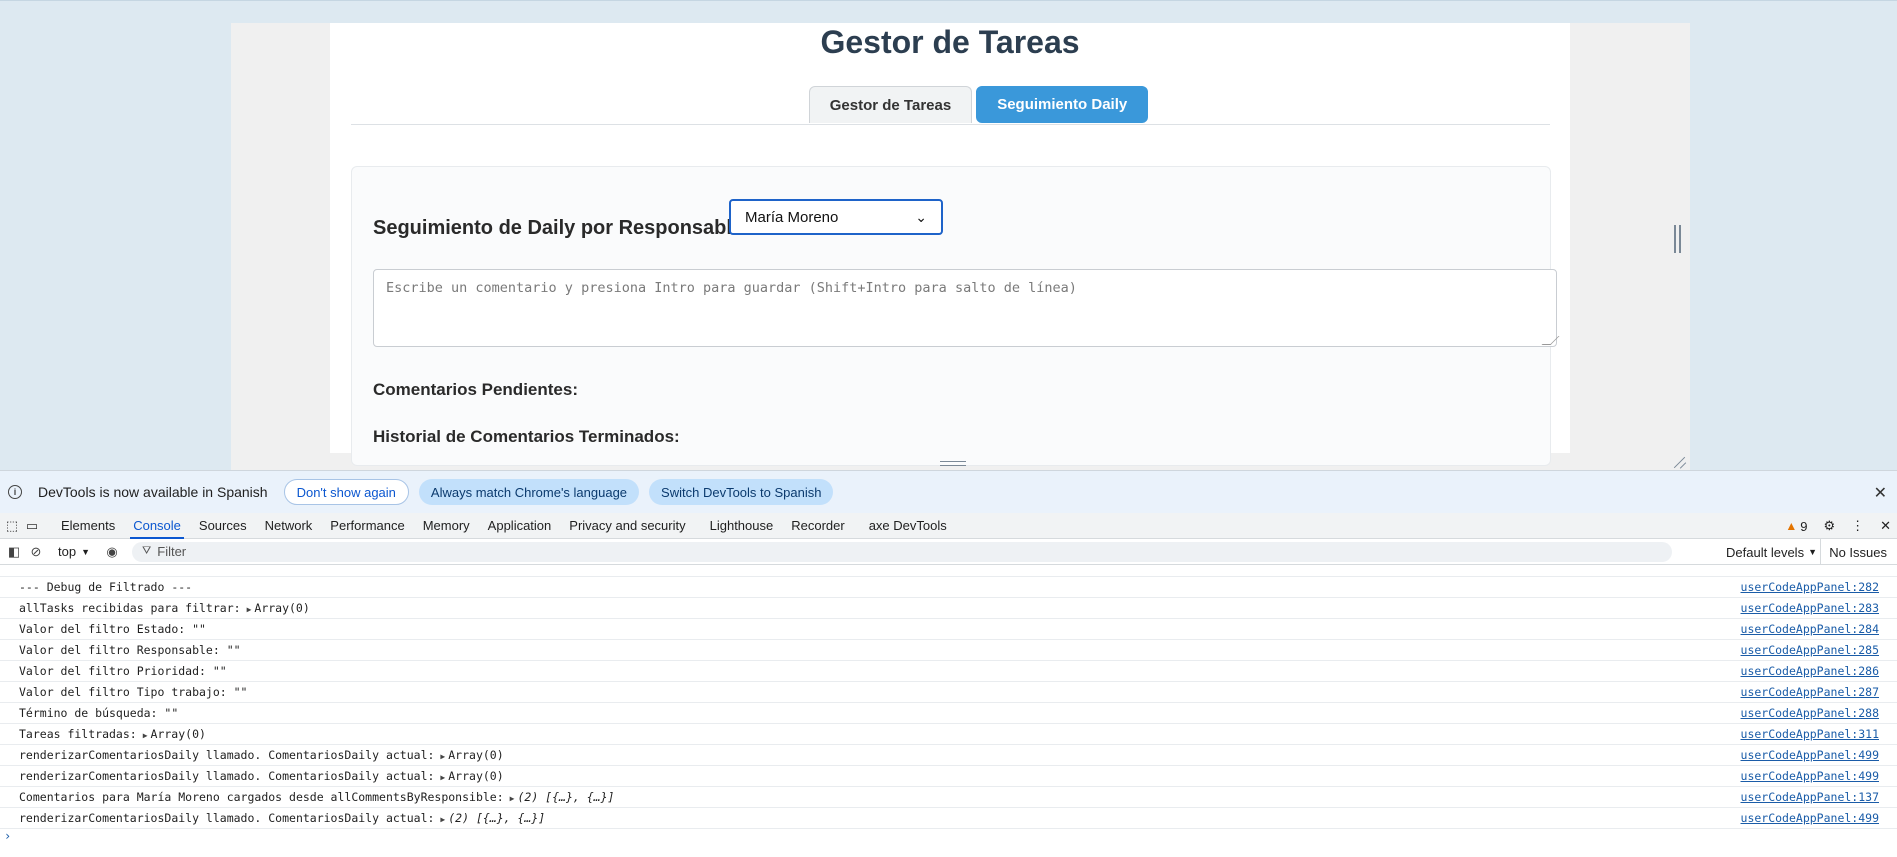 This screenshot has width=1897, height=857. What do you see at coordinates (14, 552) in the screenshot?
I see `sidebar-toggle-icon: ◧` at bounding box center [14, 552].